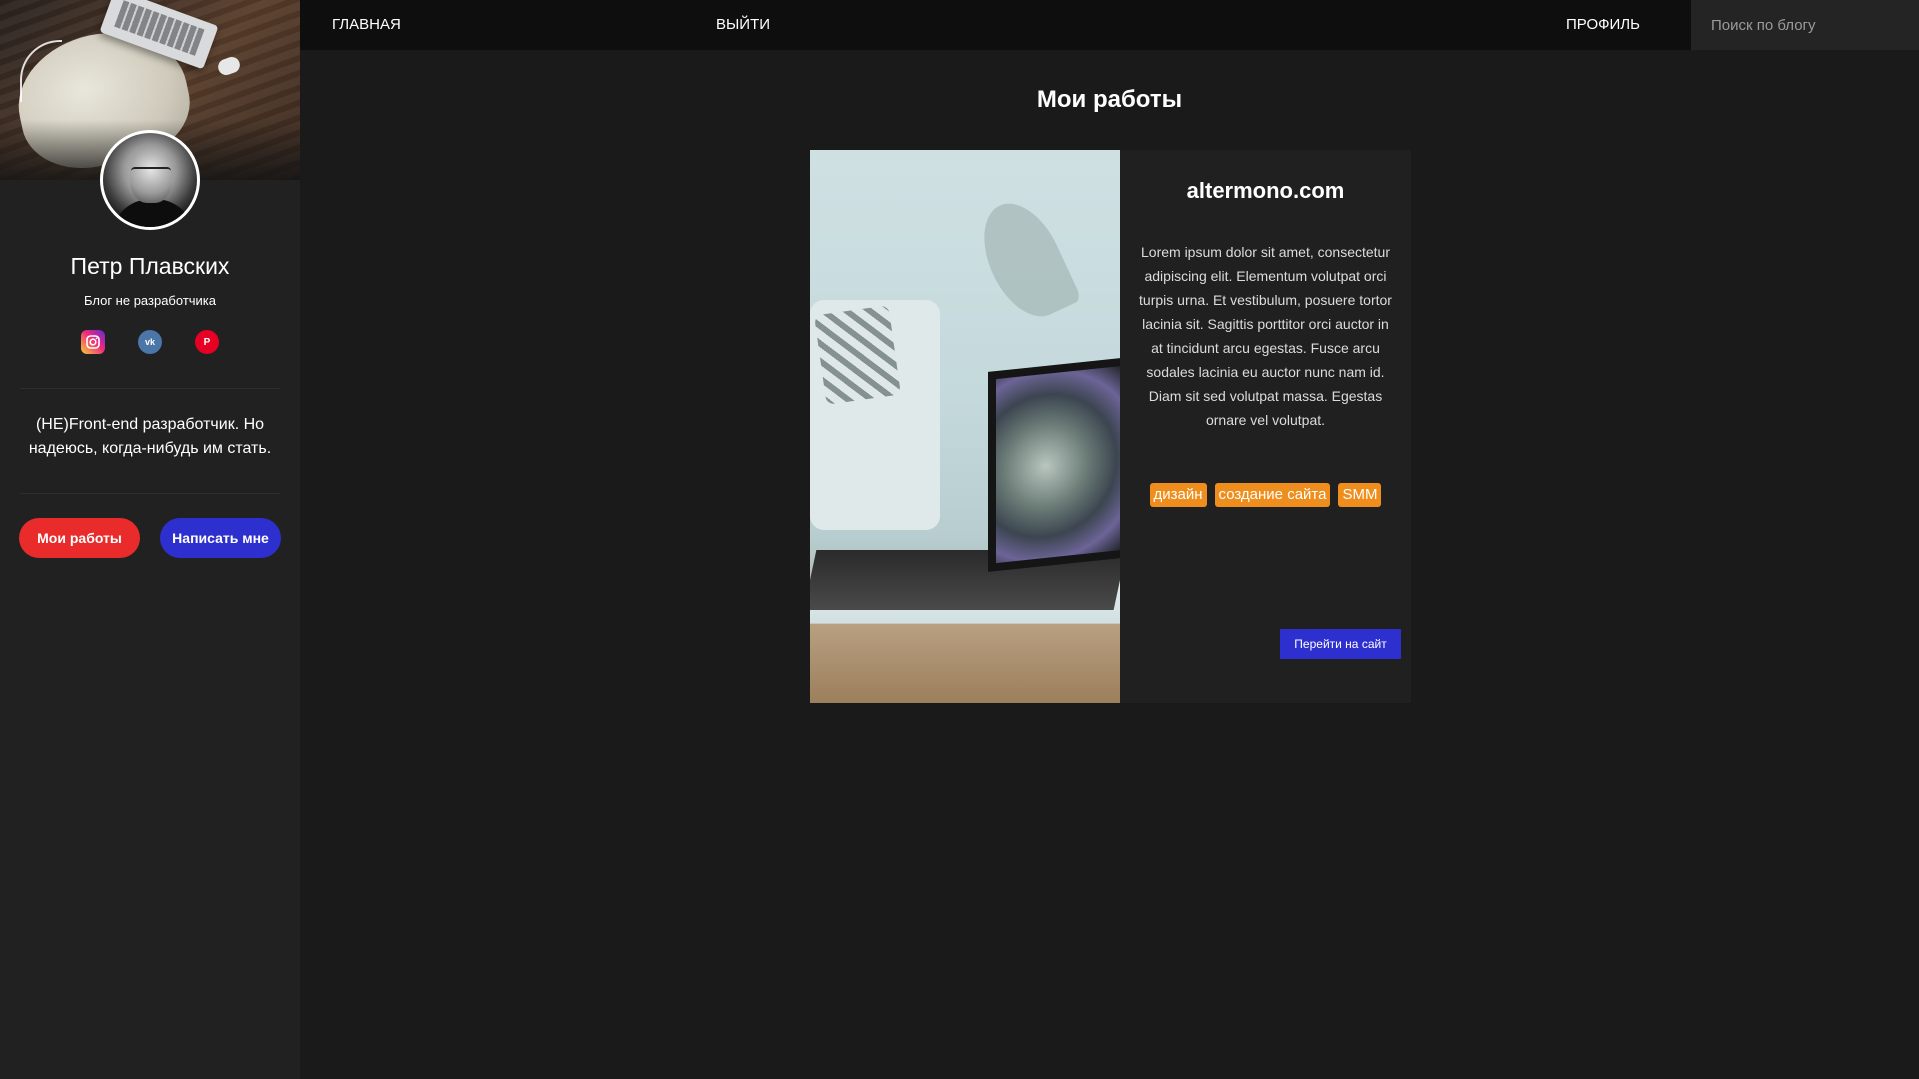 The width and height of the screenshot is (1919, 1079). What do you see at coordinates (1340, 644) in the screenshot?
I see `visit-site-button: Перейти на сайт` at bounding box center [1340, 644].